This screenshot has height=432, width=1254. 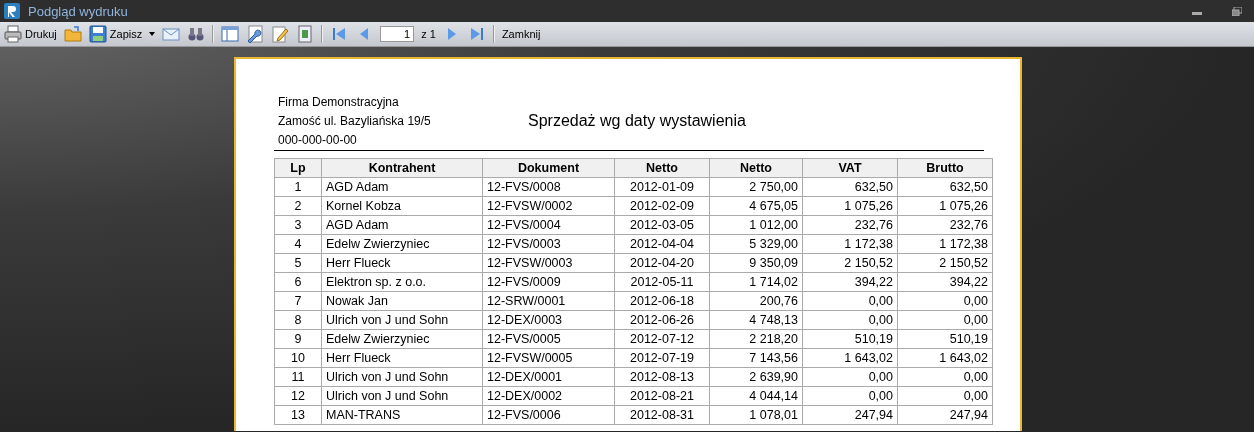 What do you see at coordinates (548, 339) in the screenshot?
I see `table-cell: 12-FVS/0005` at bounding box center [548, 339].